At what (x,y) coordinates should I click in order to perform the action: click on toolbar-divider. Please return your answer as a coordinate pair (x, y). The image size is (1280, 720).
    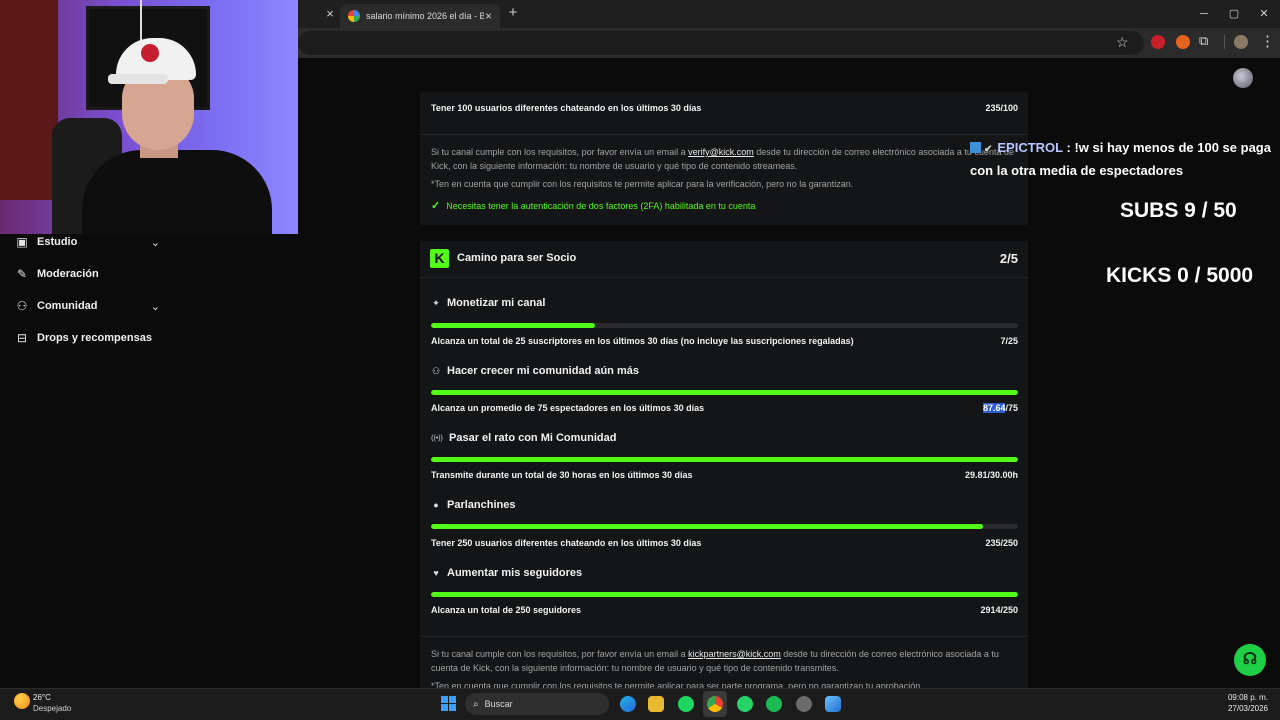
    Looking at the image, I should click on (1224, 42).